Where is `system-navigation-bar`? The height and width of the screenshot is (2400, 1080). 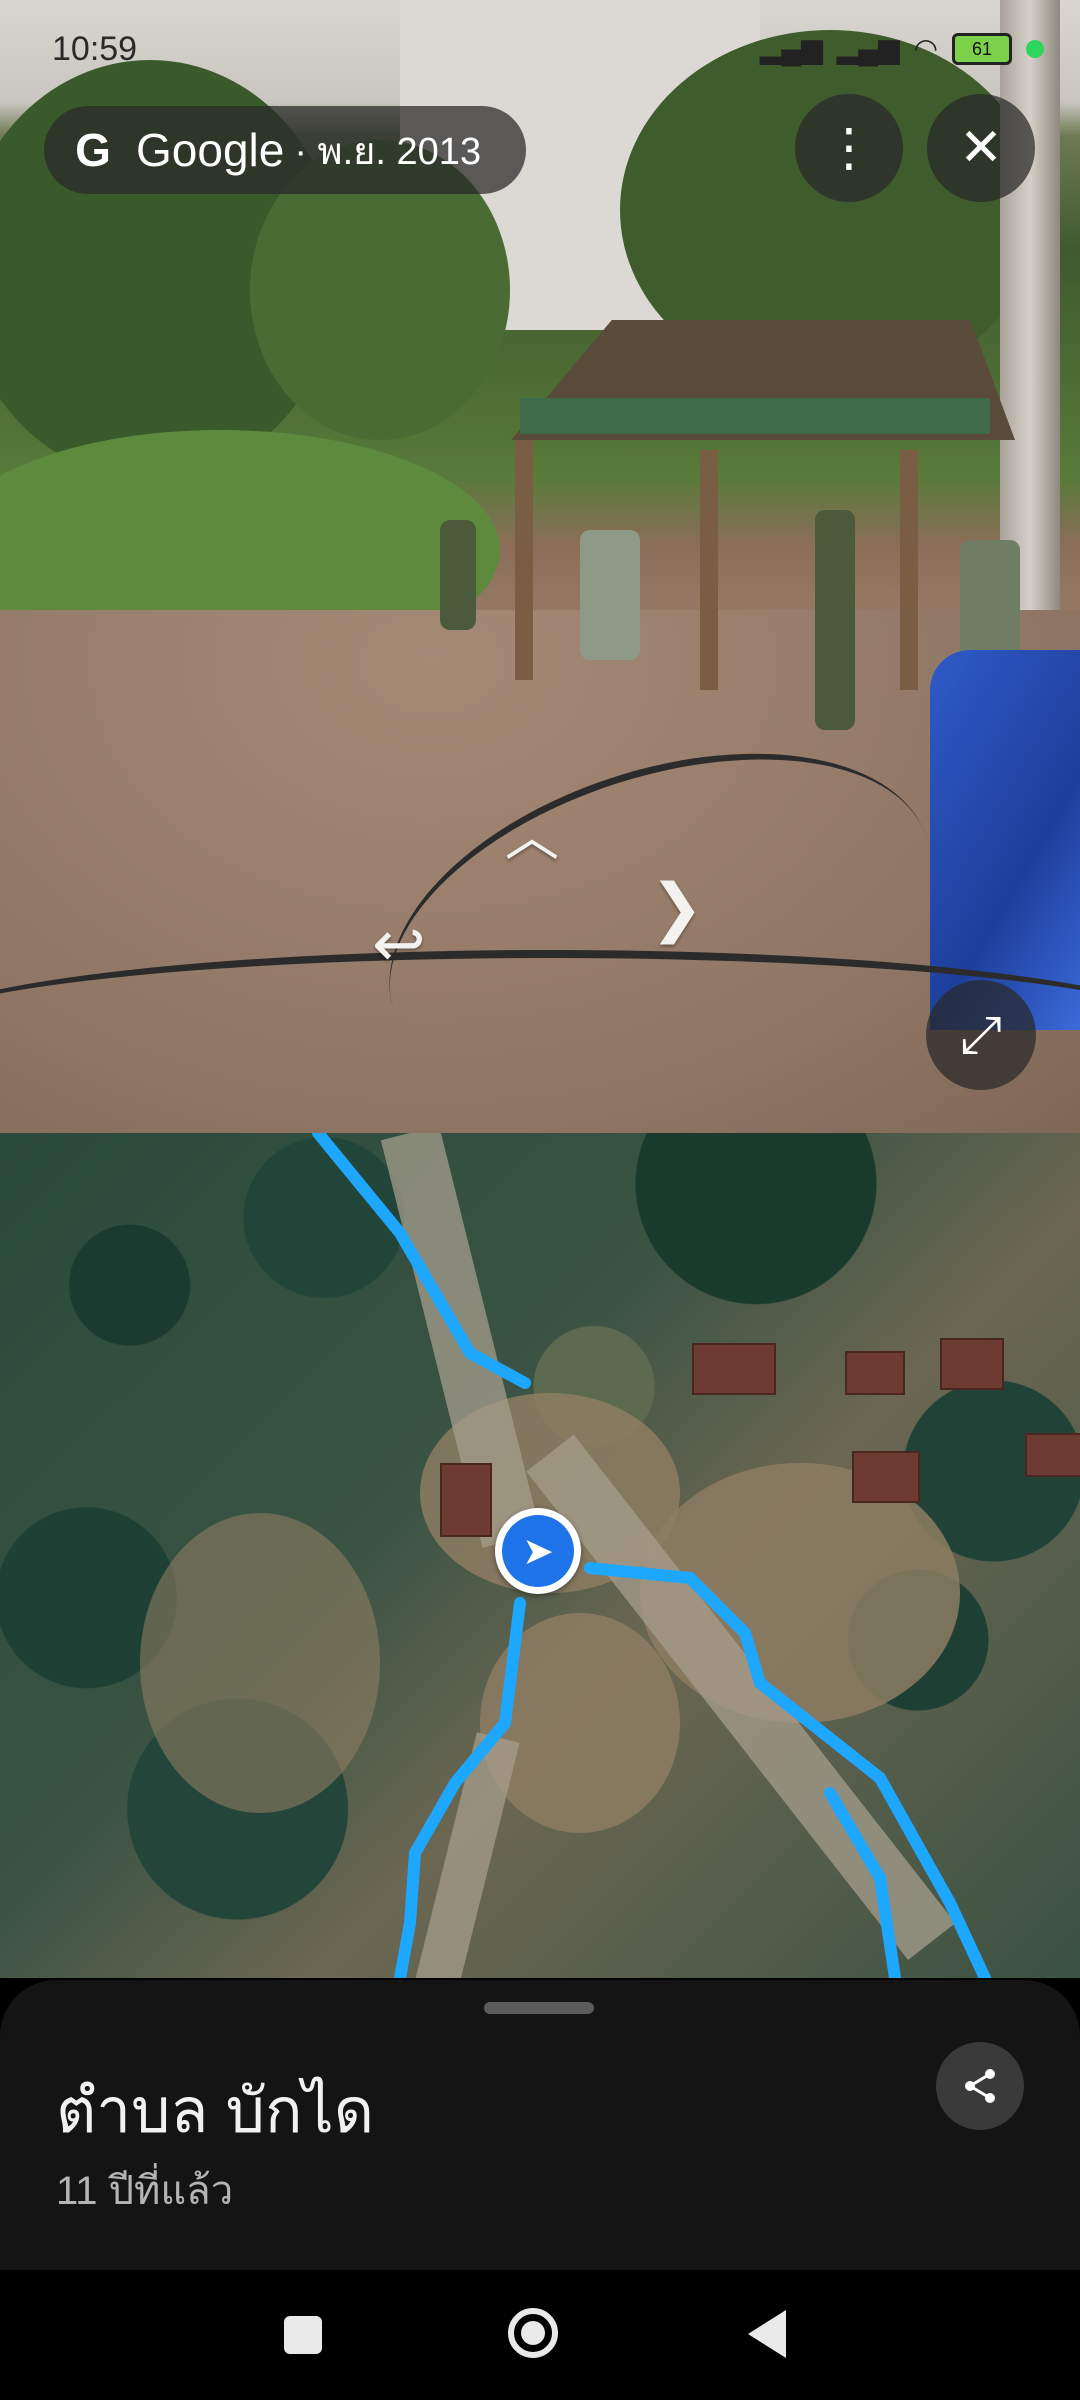 system-navigation-bar is located at coordinates (540, 2335).